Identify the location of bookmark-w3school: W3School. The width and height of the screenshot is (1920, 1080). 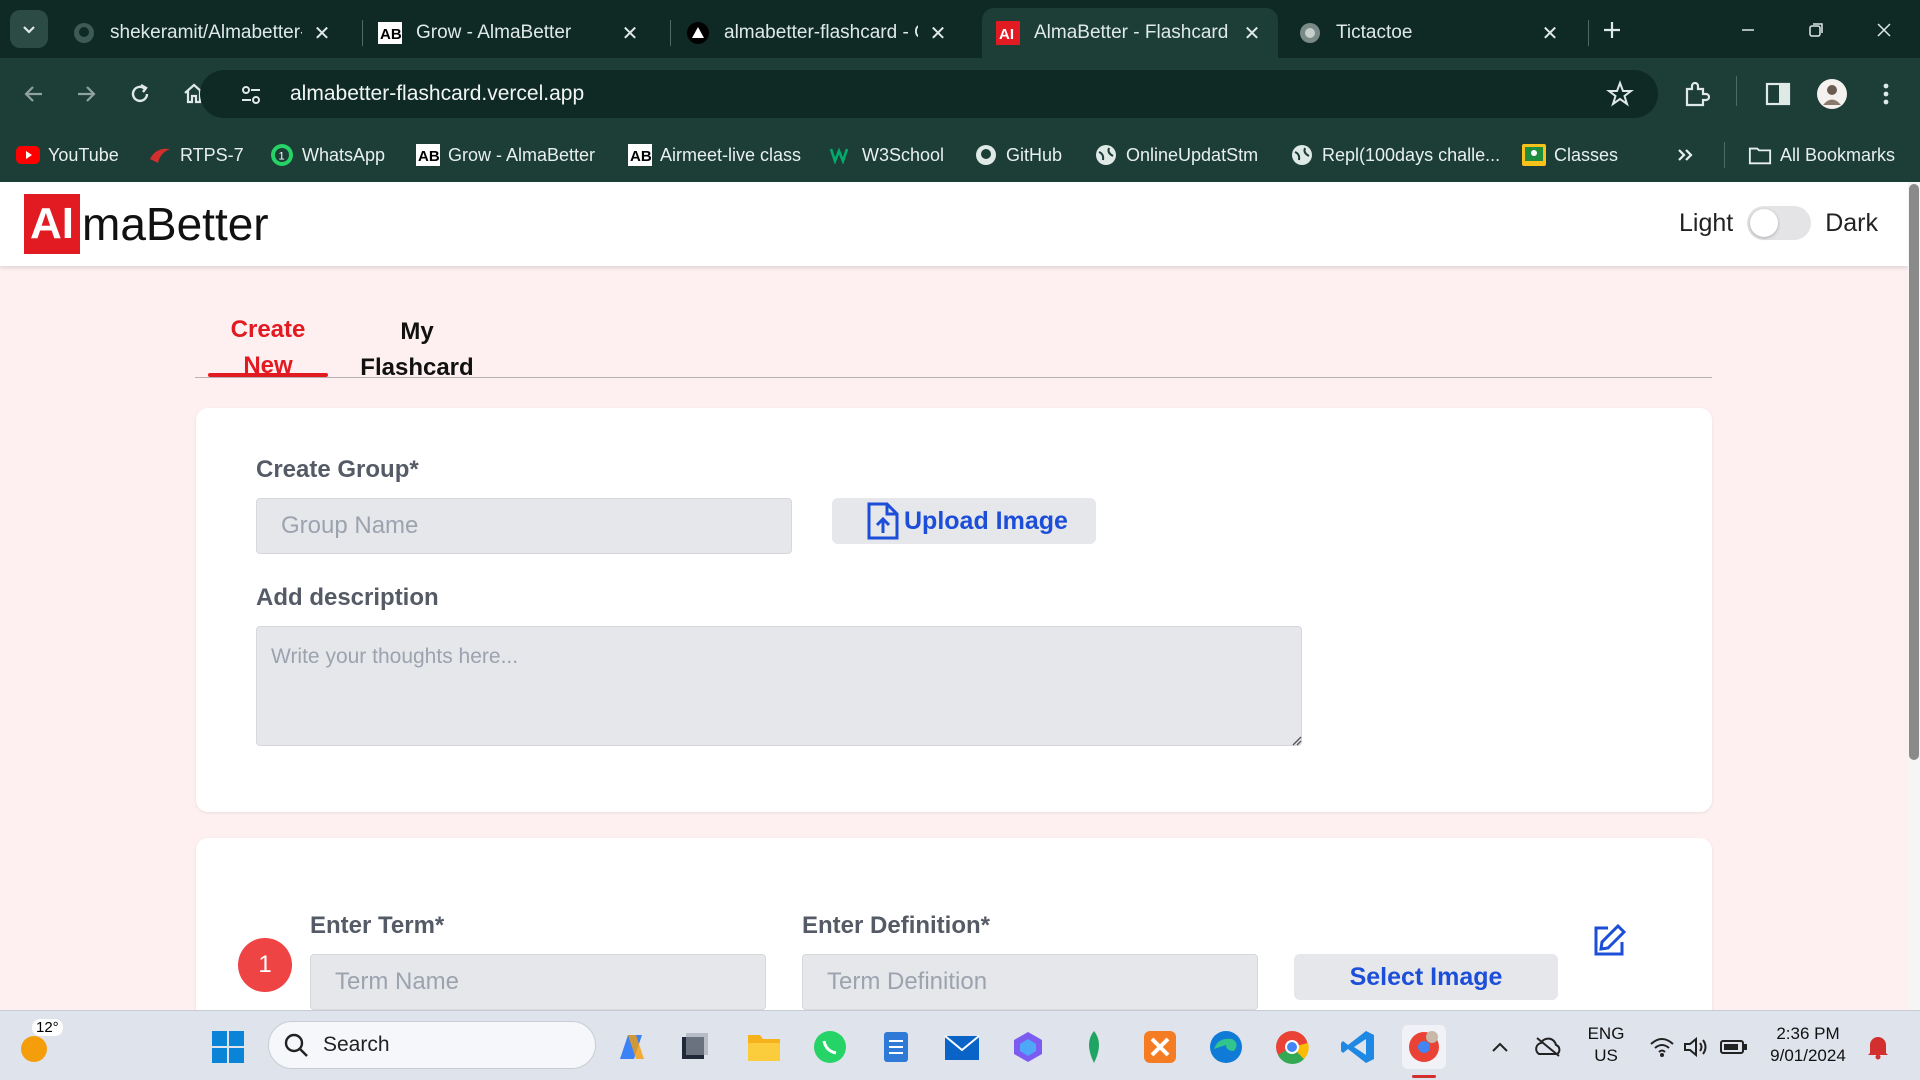
(887, 155).